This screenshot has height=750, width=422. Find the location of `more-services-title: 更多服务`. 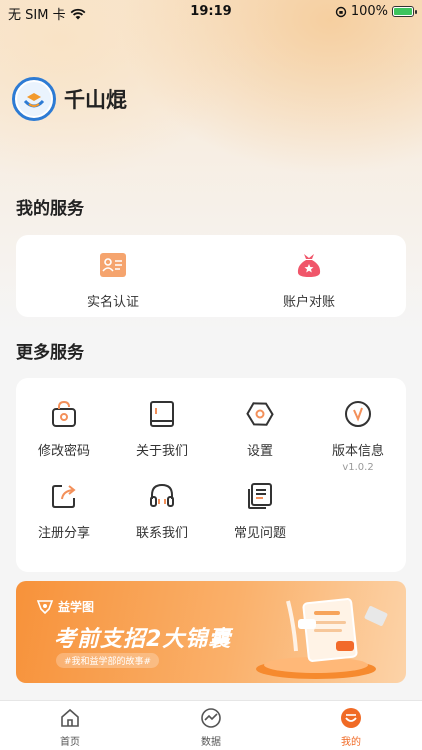

more-services-title: 更多服务 is located at coordinates (50, 353).